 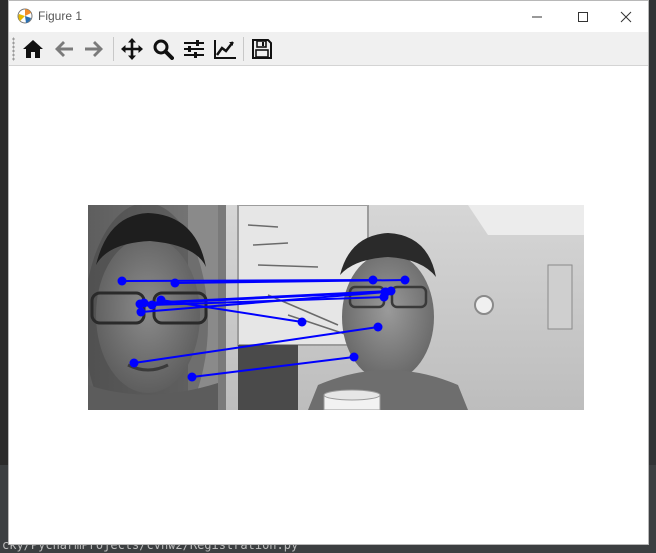 I want to click on floppy-icon, so click(x=262, y=49).